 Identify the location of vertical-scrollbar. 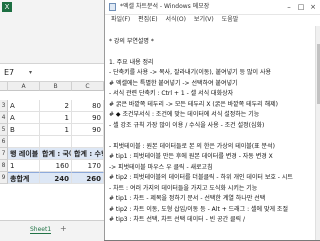
(317, 133).